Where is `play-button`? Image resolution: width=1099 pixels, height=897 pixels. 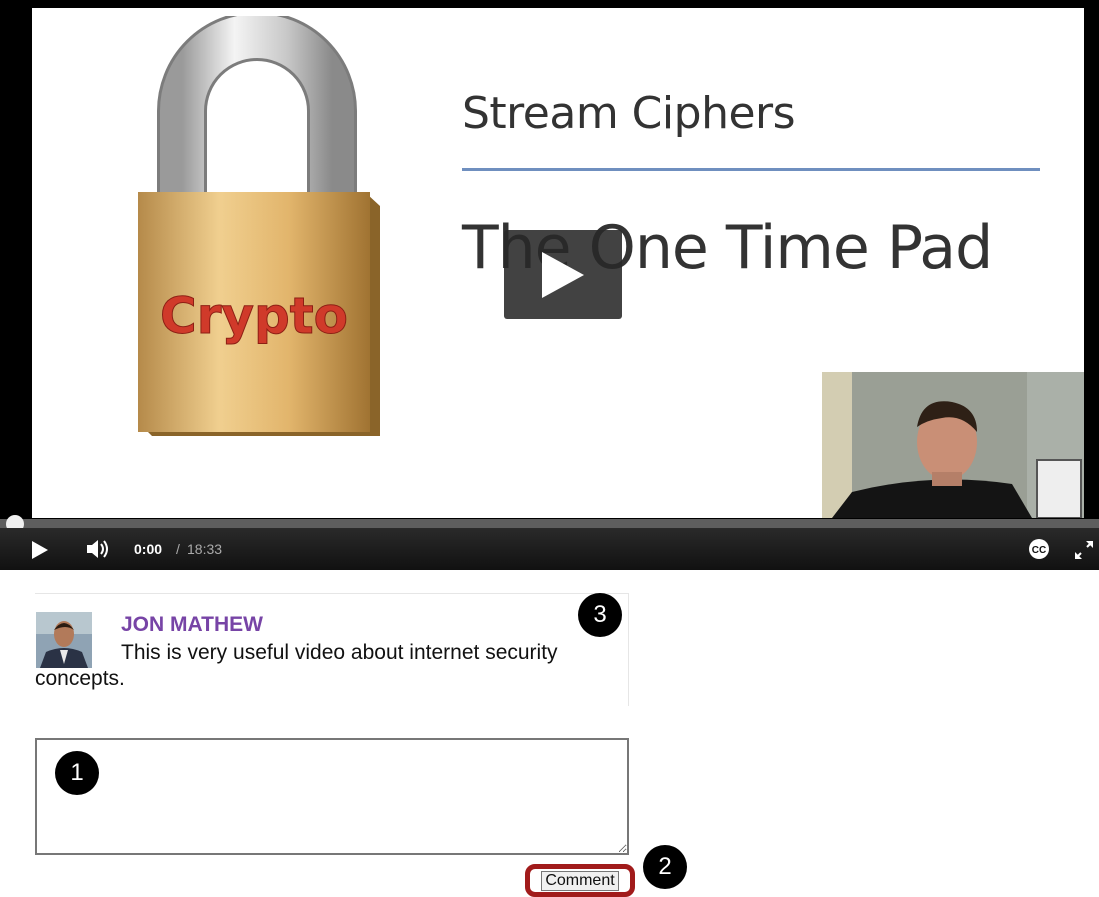
play-button is located at coordinates (40, 550).